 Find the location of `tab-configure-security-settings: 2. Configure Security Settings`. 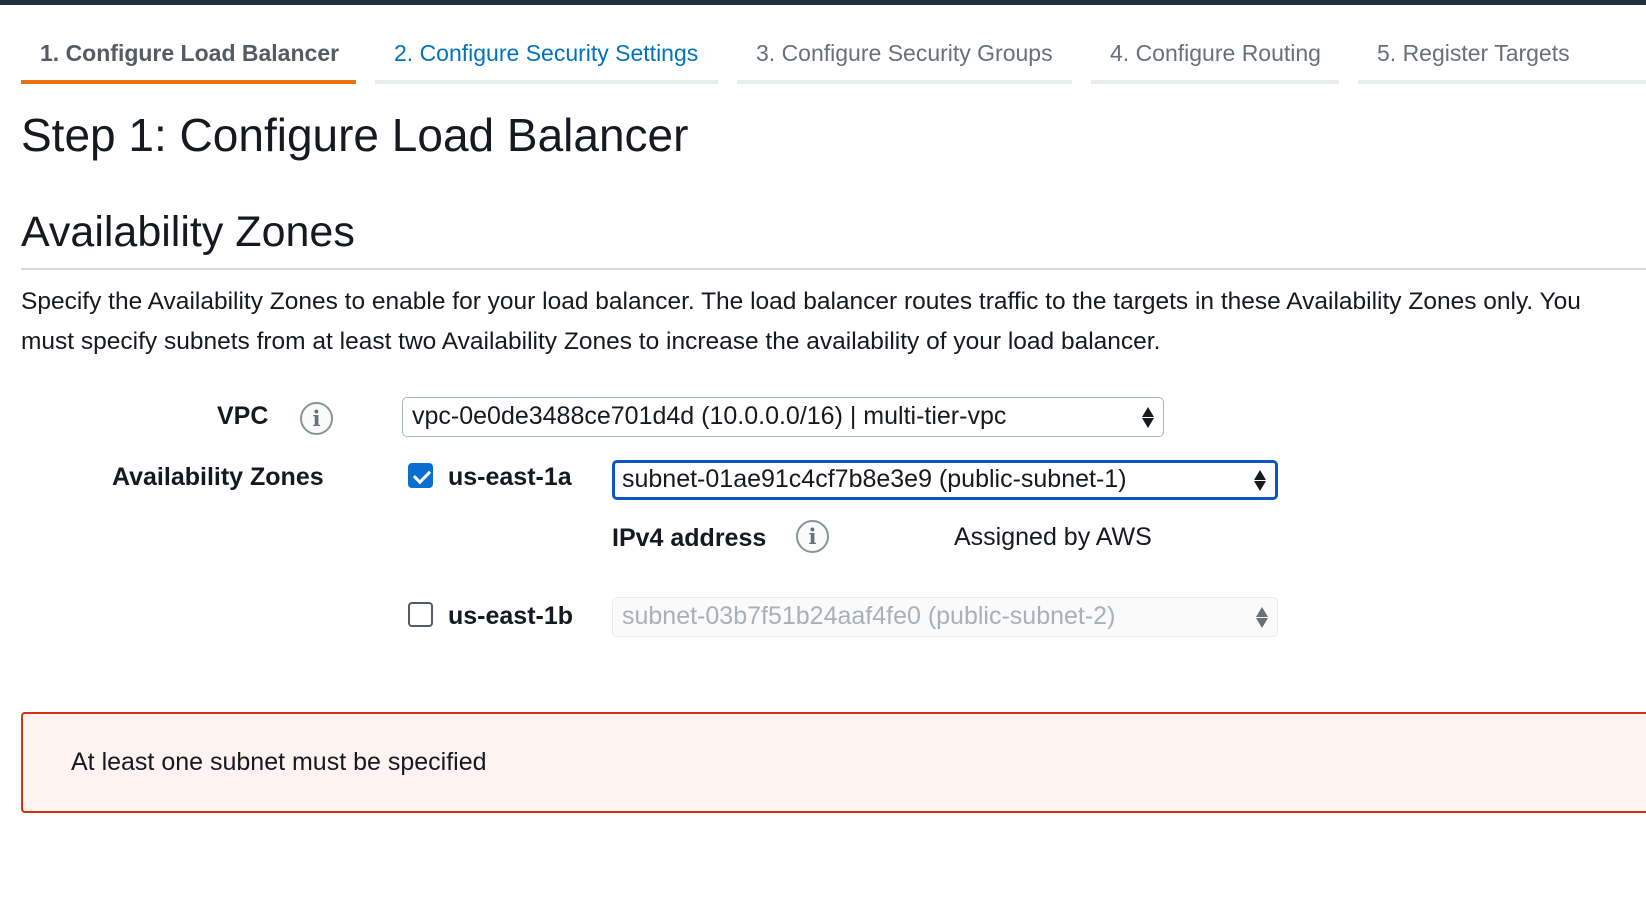

tab-configure-security-settings: 2. Configure Security Settings is located at coordinates (546, 61).